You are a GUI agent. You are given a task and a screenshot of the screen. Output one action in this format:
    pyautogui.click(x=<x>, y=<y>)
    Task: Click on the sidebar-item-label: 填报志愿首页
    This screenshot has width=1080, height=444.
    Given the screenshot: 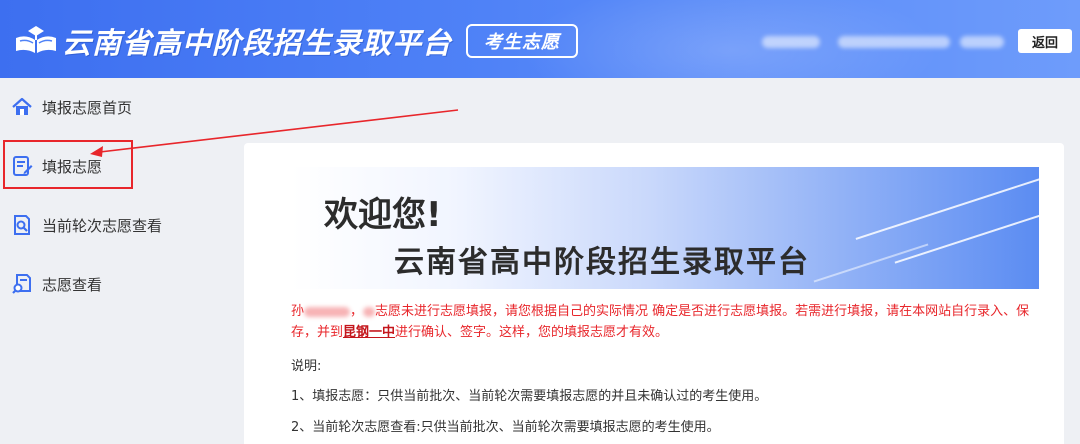 What is the action you would take?
    pyautogui.click(x=87, y=107)
    